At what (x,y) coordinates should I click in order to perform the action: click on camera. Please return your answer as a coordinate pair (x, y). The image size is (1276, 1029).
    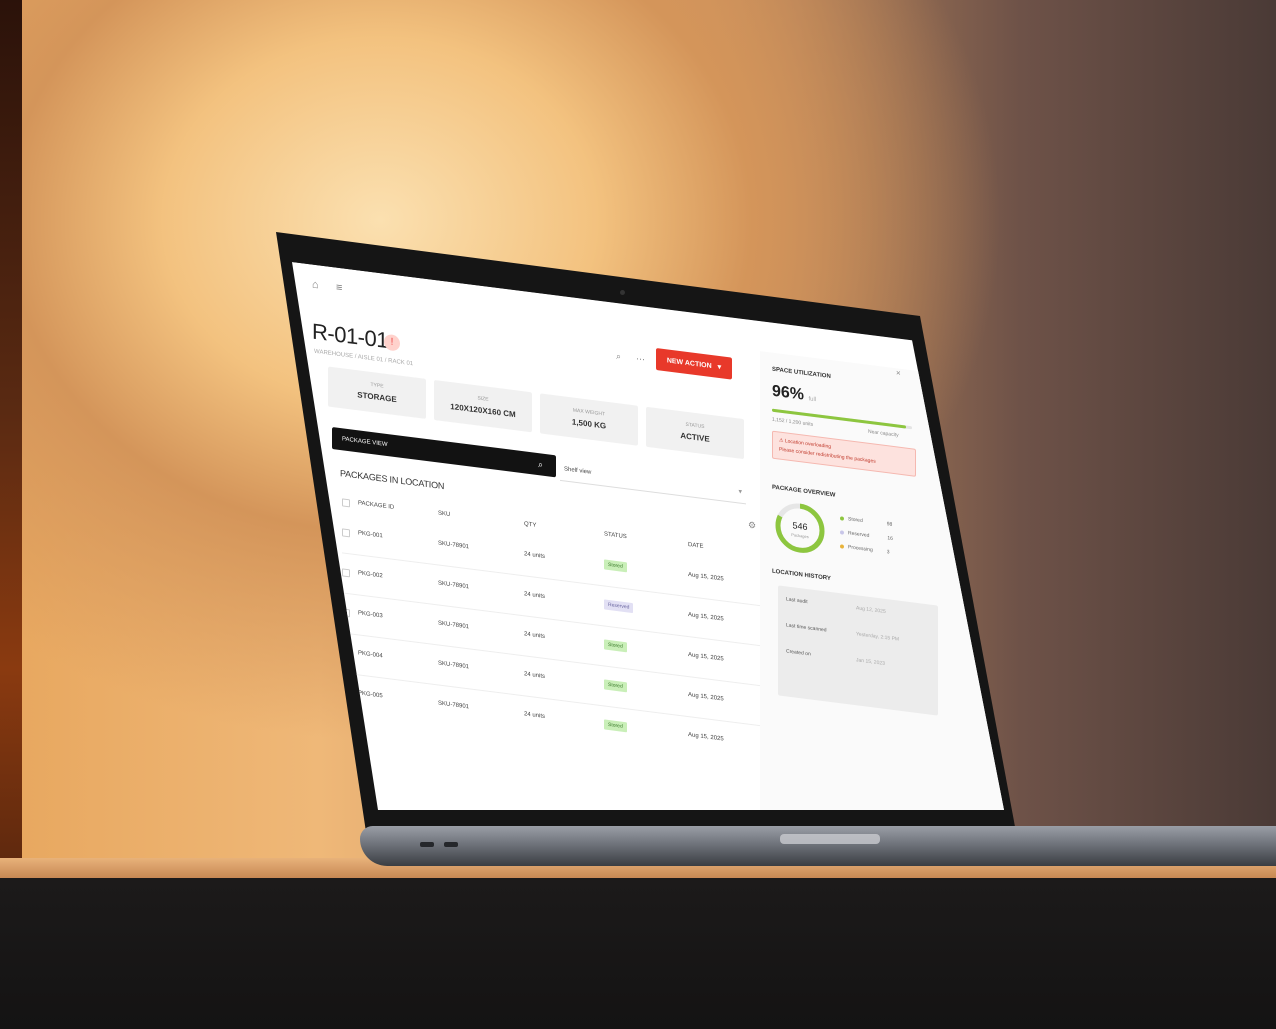
    Looking at the image, I should click on (622, 292).